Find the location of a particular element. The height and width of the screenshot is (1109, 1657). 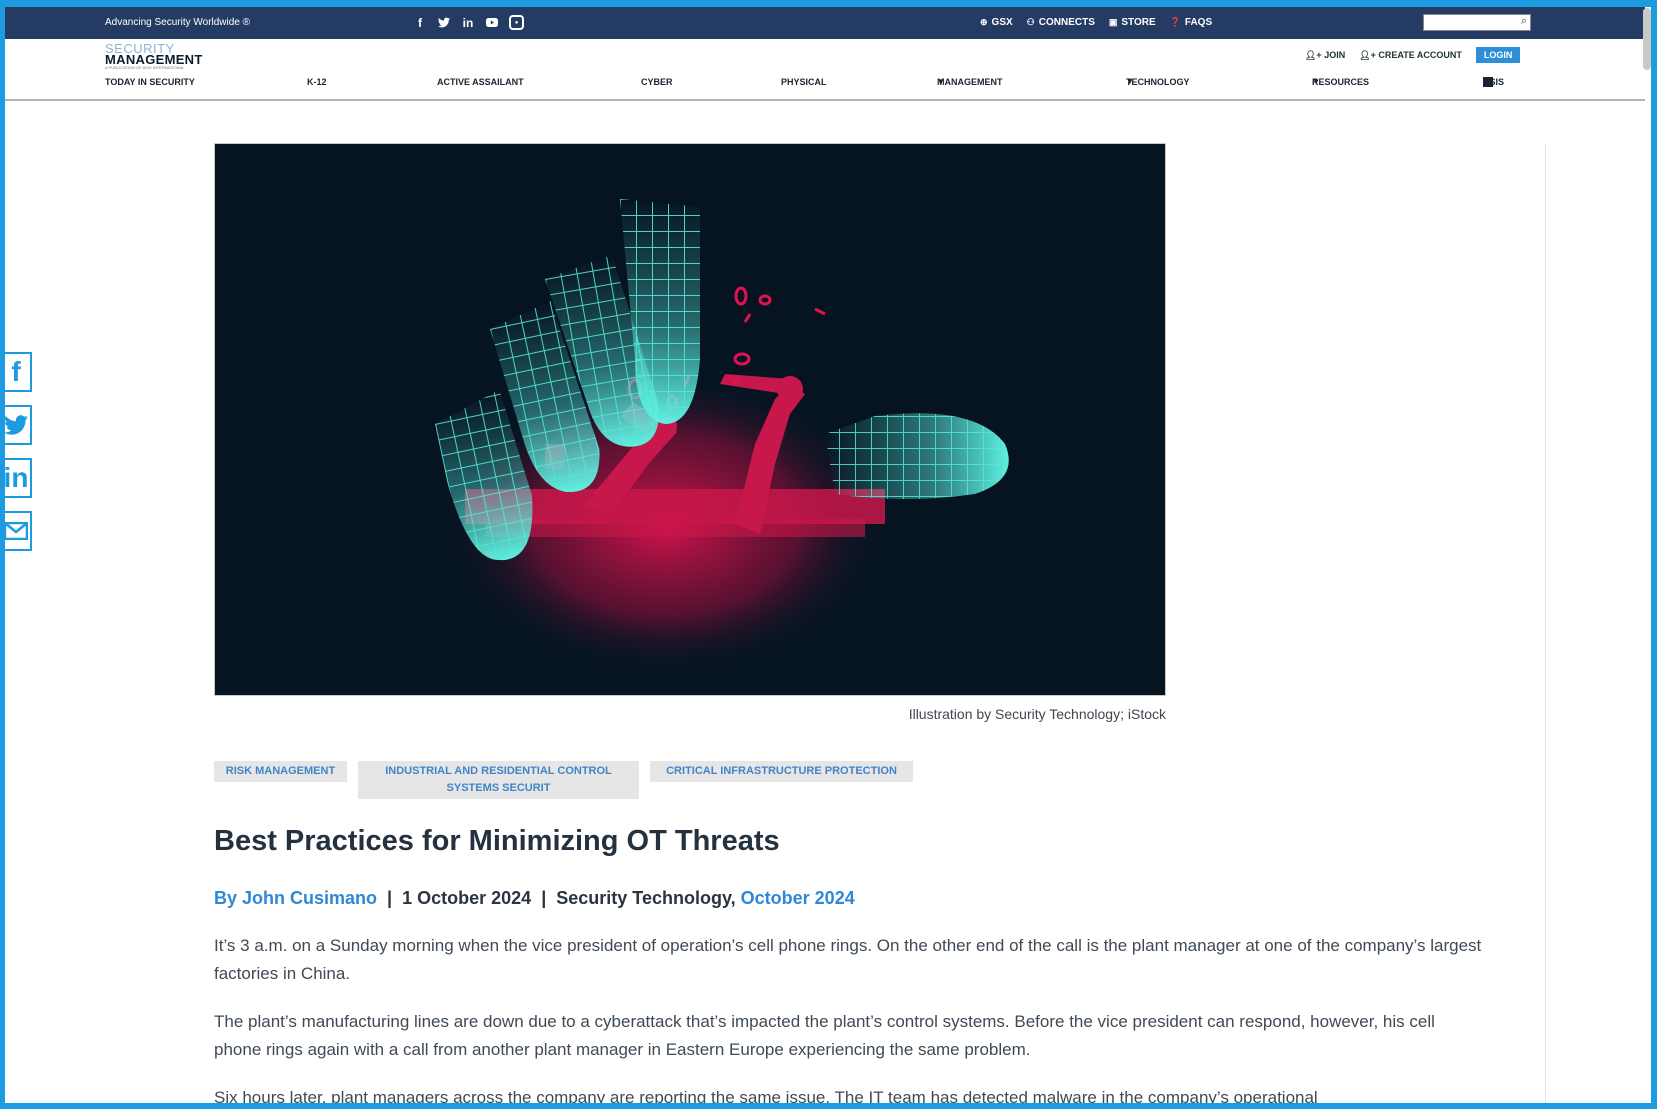

create-account-link: 👤︎+ CREATE ACCOUNT is located at coordinates (1410, 55).